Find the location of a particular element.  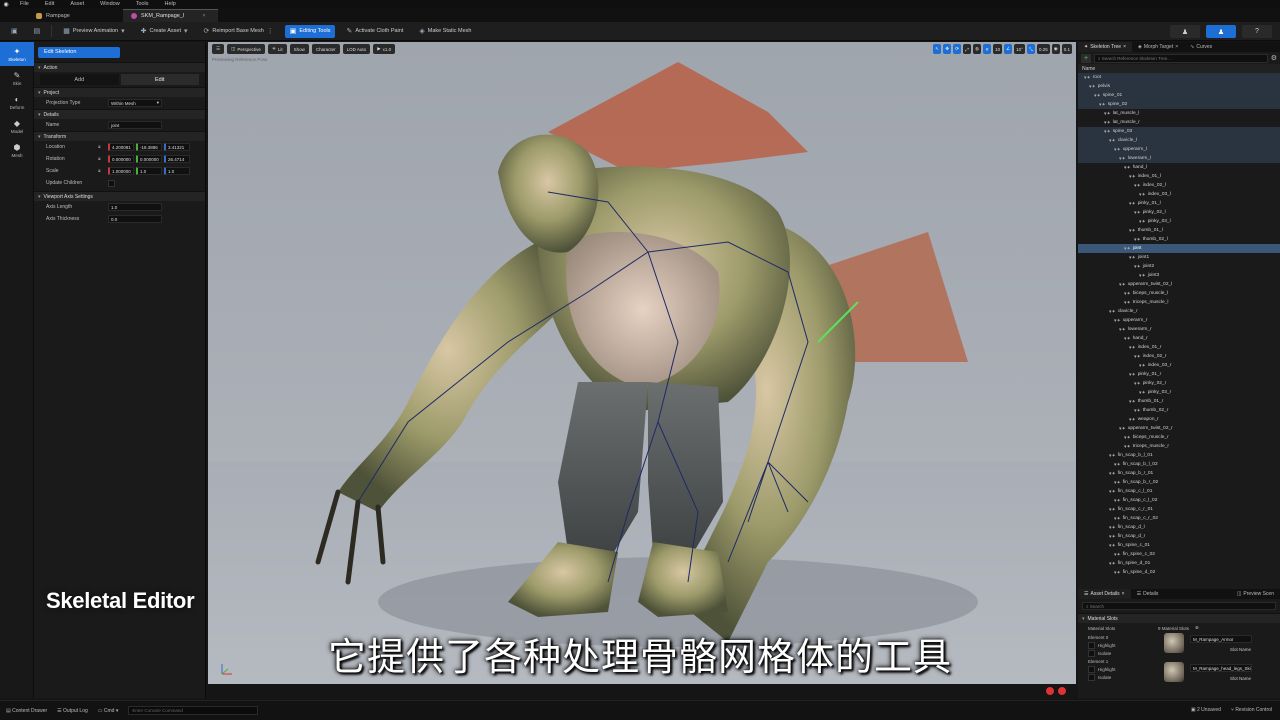

bone-row: ▾✦ index_02_r is located at coordinates (1179, 356).